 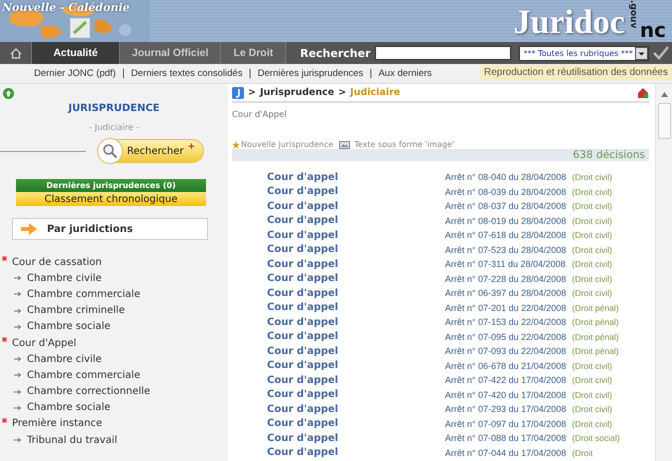 What do you see at coordinates (115, 343) in the screenshot?
I see `tree-item: Cour d'Appel` at bounding box center [115, 343].